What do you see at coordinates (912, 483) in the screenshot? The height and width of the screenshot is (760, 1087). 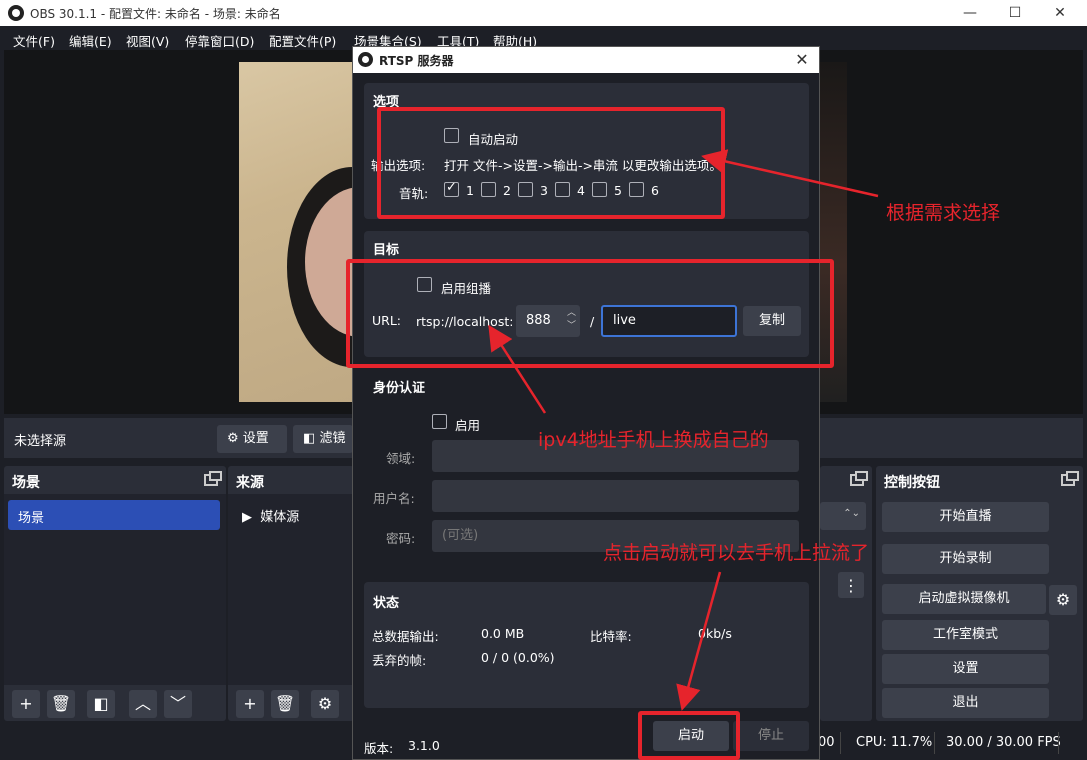 I see `controls-dock-title: 控制按钮` at bounding box center [912, 483].